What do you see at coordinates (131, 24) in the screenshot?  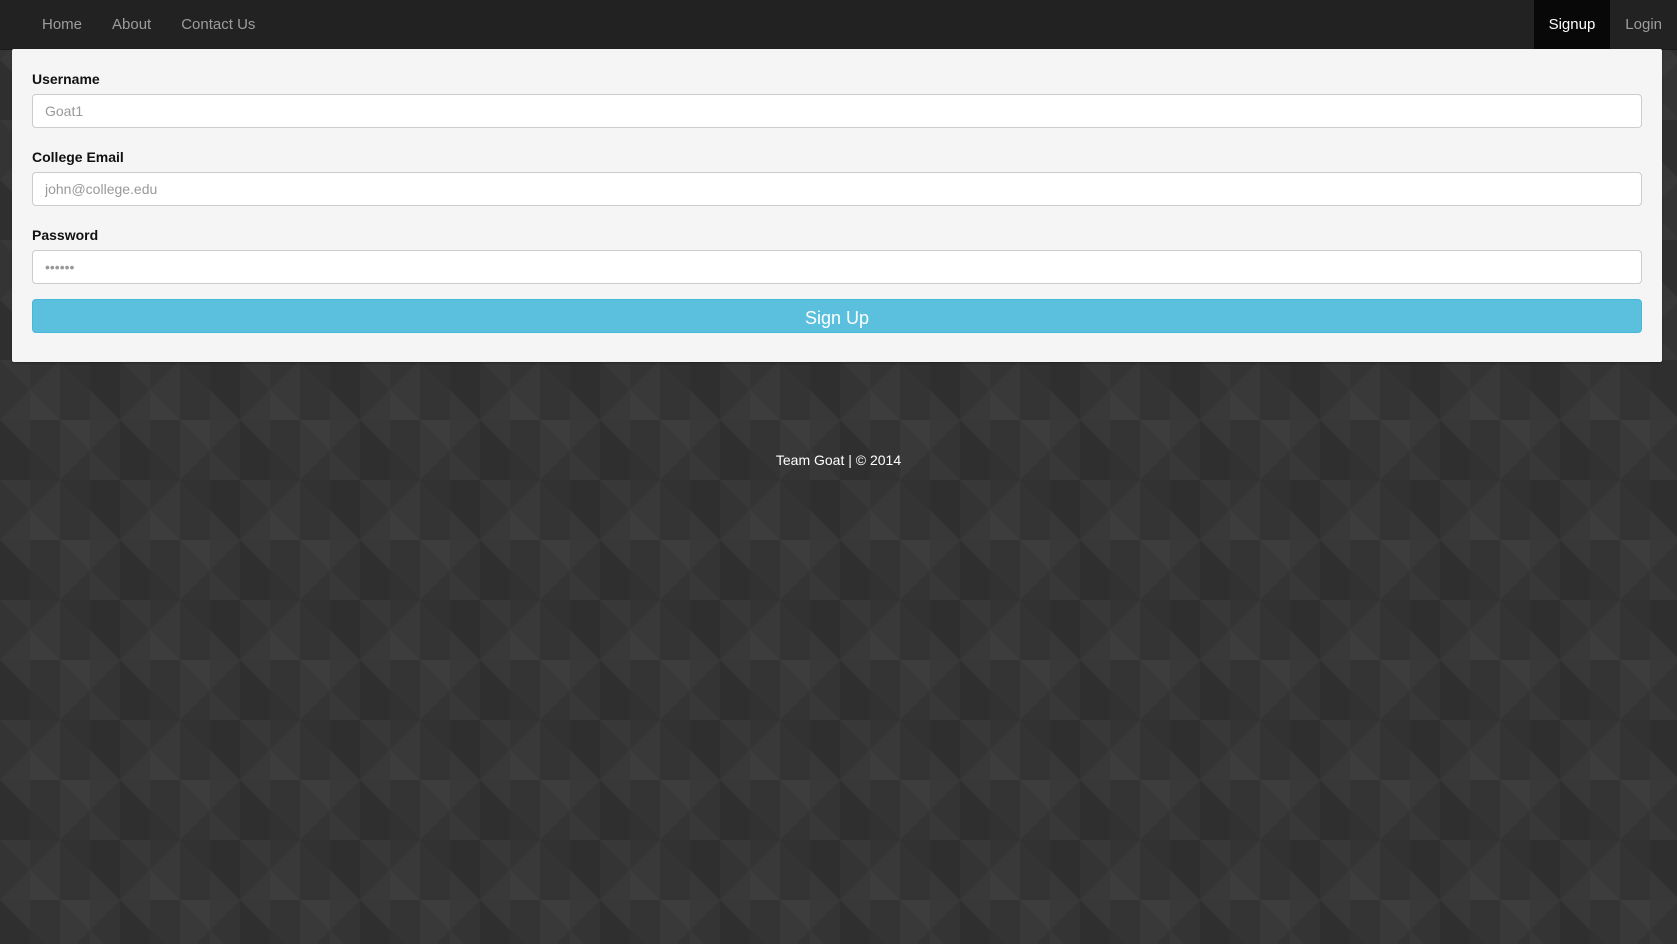 I see `nav-about-link: About` at bounding box center [131, 24].